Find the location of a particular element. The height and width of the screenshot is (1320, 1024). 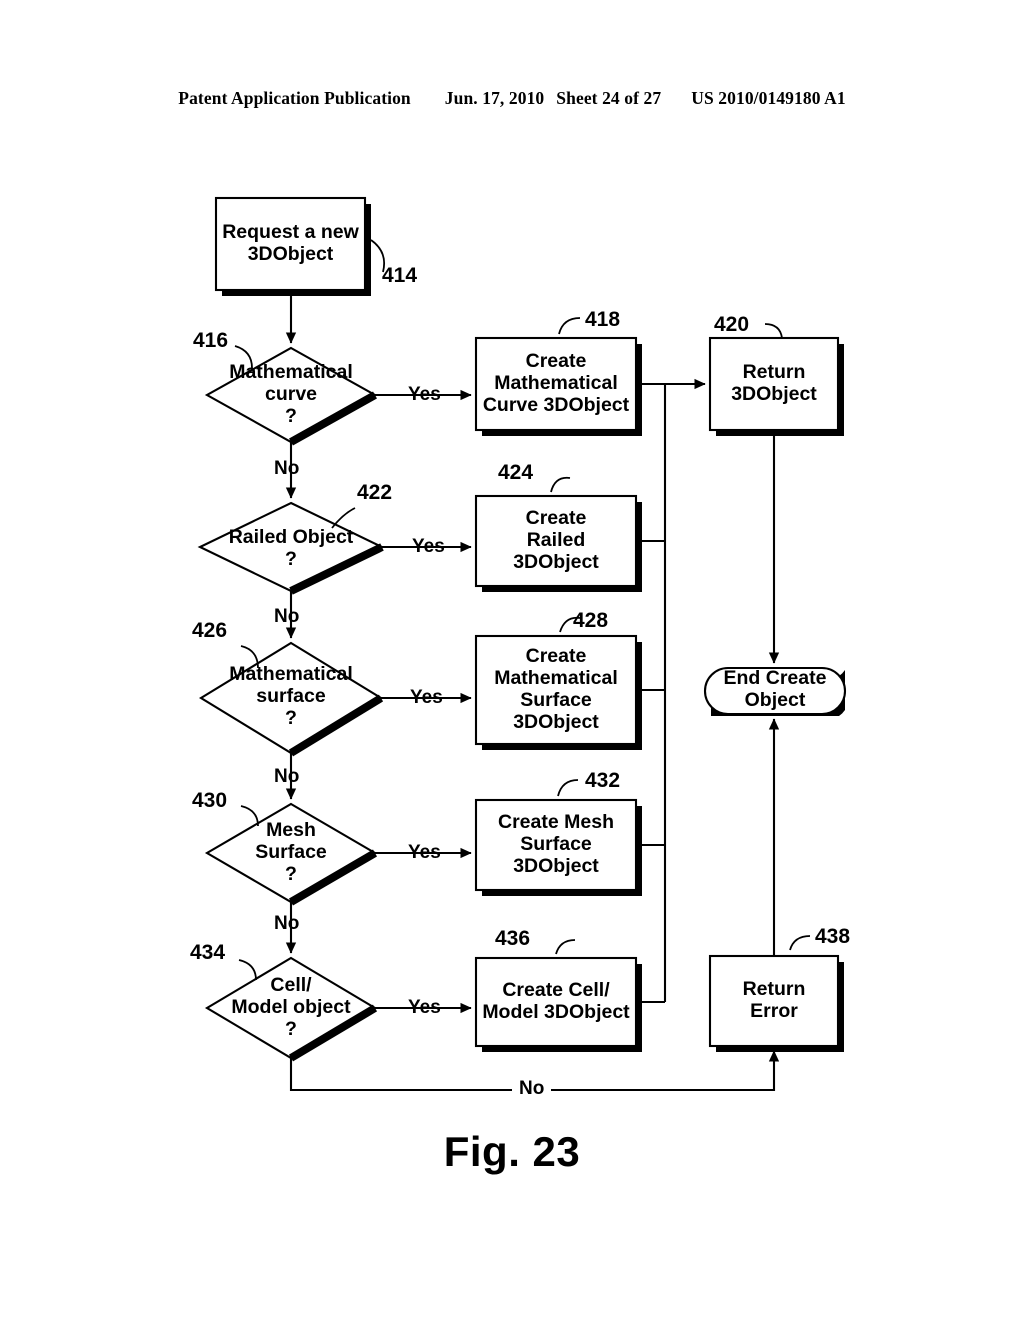

ref-438: 438 is located at coordinates (833, 936).